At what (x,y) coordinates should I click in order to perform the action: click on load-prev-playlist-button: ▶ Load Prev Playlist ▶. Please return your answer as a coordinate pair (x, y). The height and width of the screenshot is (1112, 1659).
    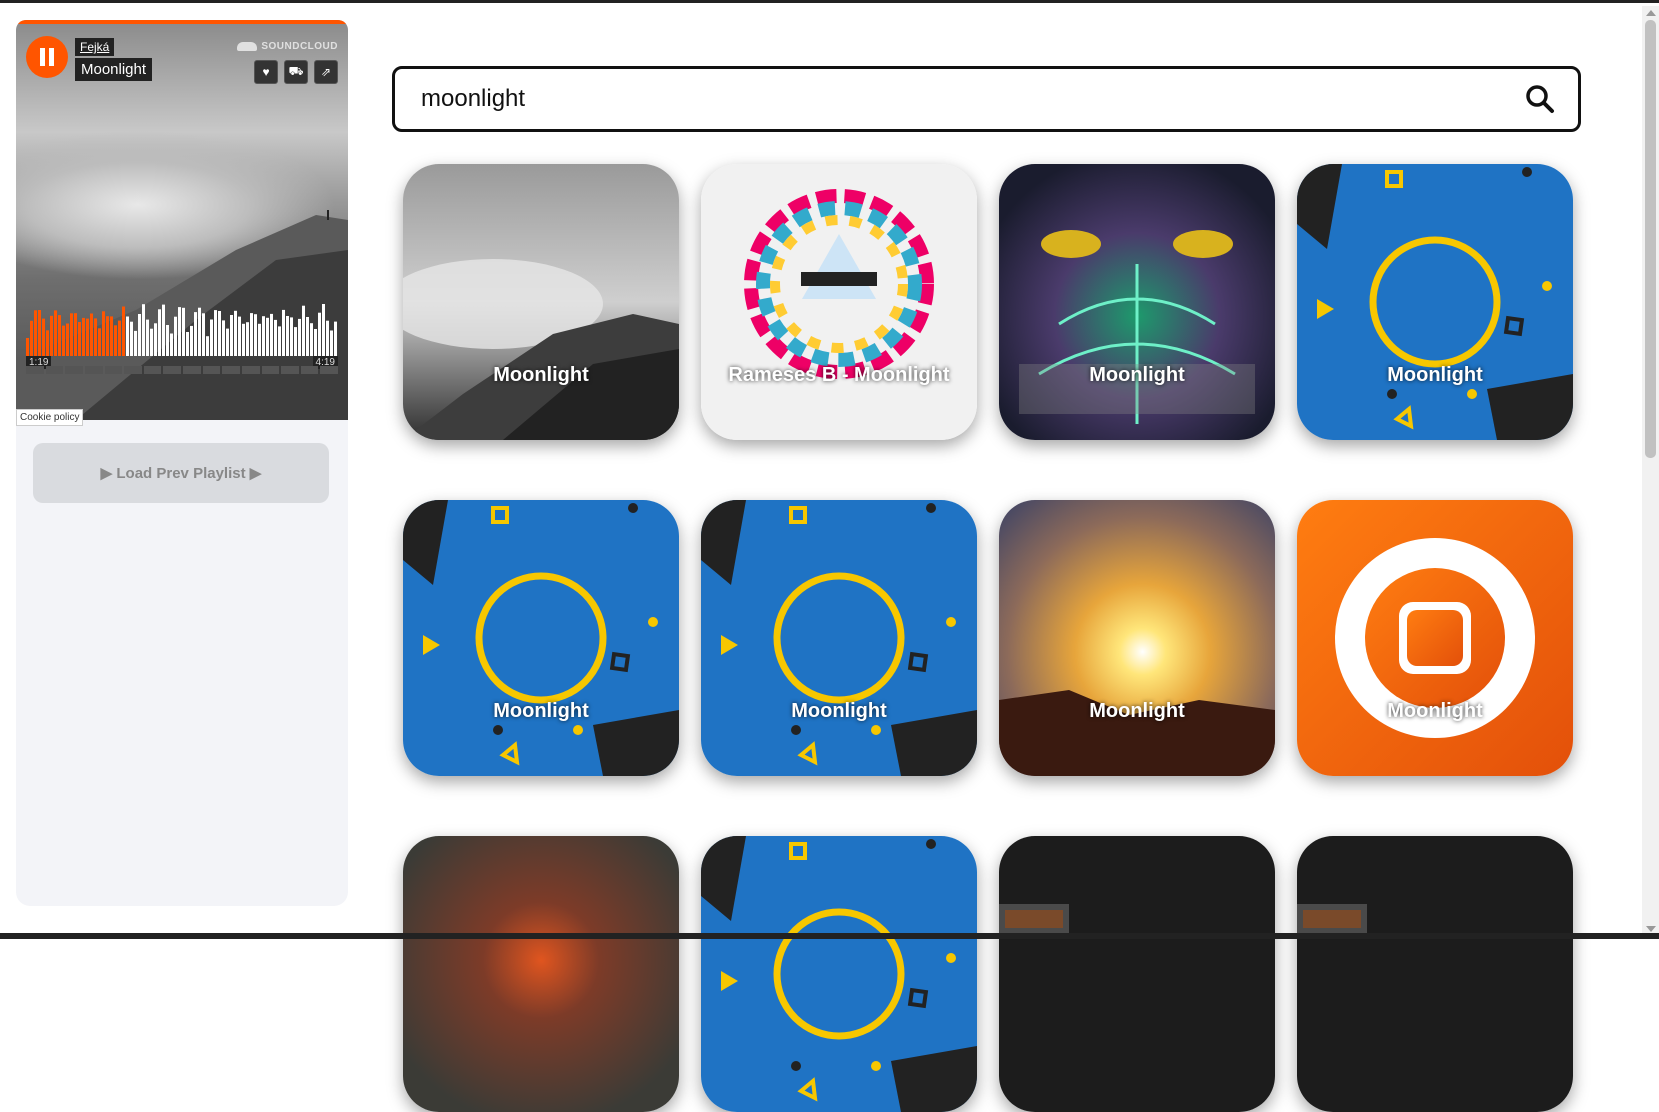
    Looking at the image, I should click on (181, 473).